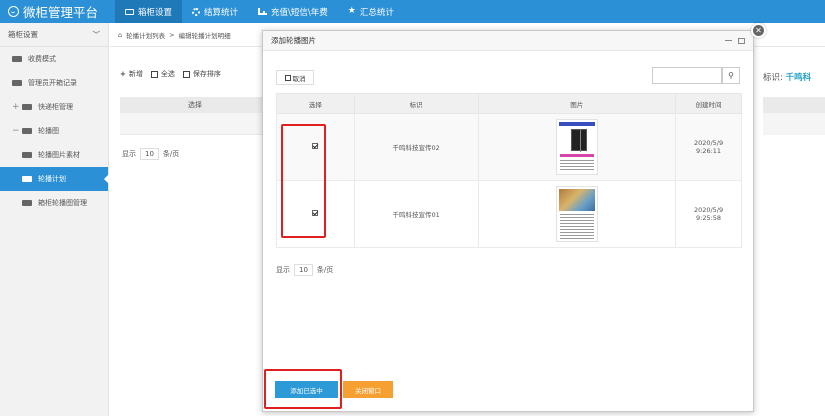 This screenshot has width=825, height=416. Describe the element at coordinates (293, 11) in the screenshot. I see `topnav-recharge: 充值\短信\年费` at that location.